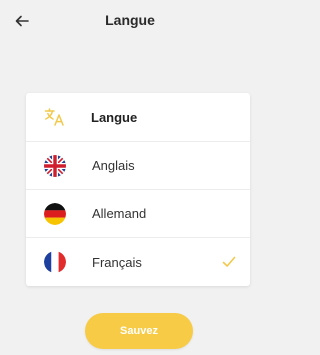 The image size is (320, 355). I want to click on language-heading-row: Langue, so click(138, 117).